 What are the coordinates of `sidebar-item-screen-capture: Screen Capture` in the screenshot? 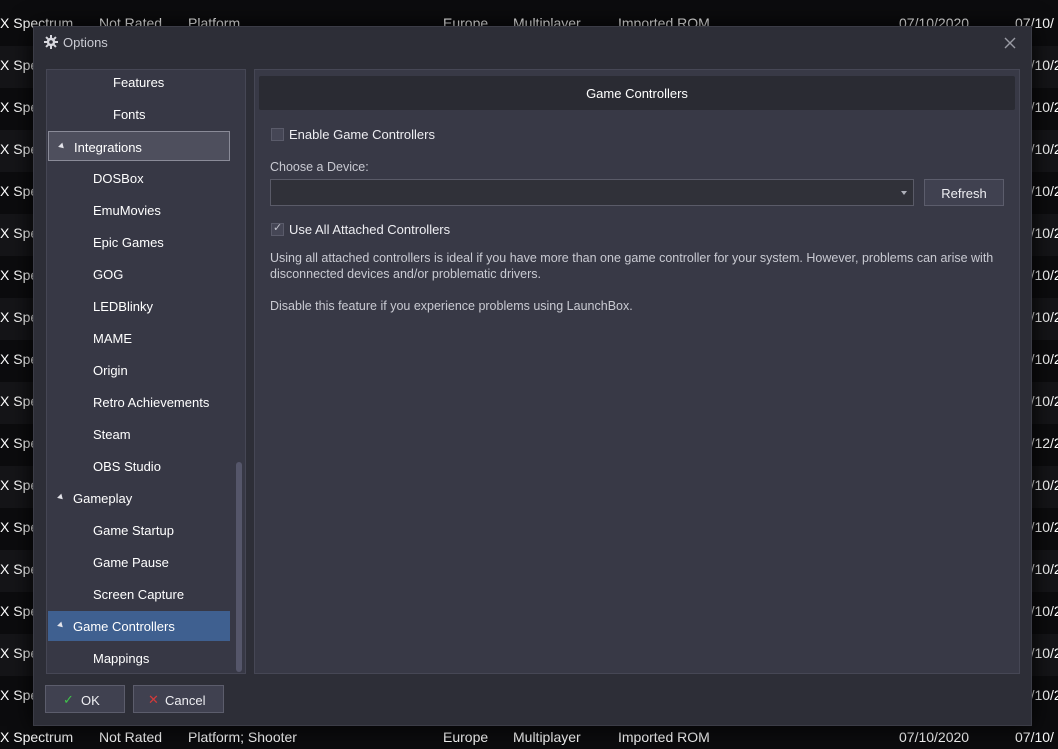 It's located at (139, 594).